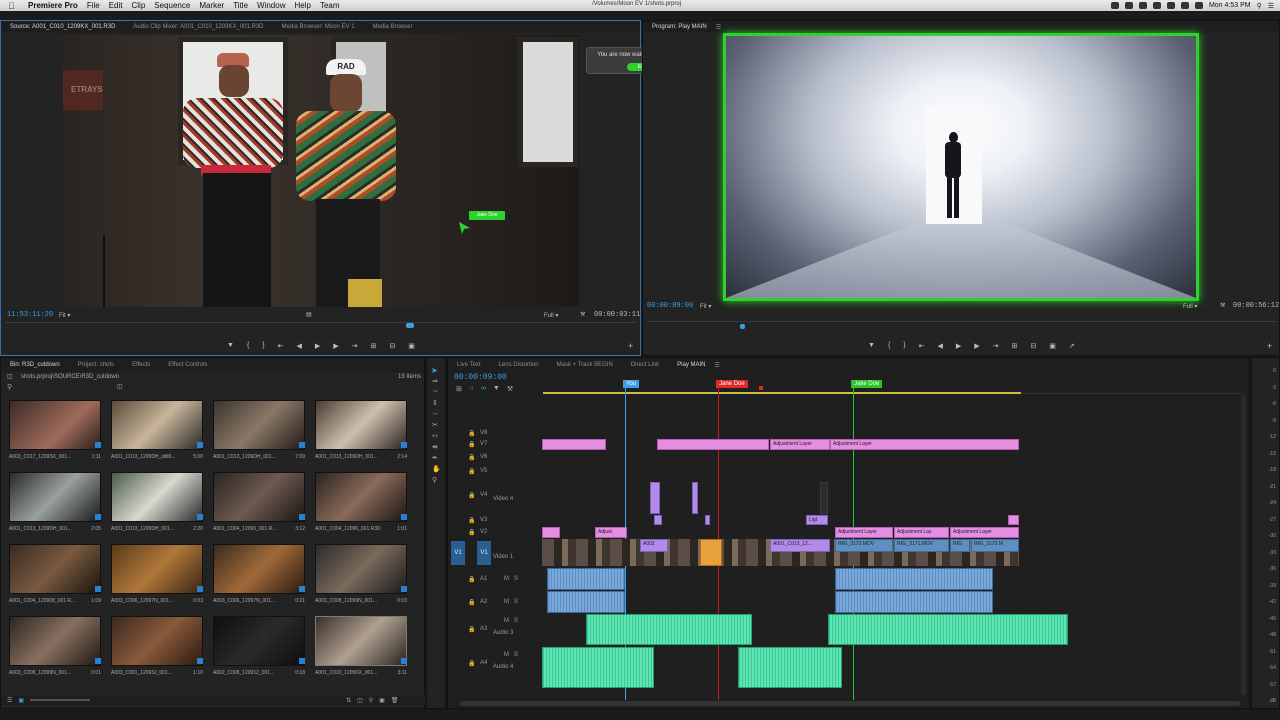  I want to click on timemachine-icon, so click(1142, 5).